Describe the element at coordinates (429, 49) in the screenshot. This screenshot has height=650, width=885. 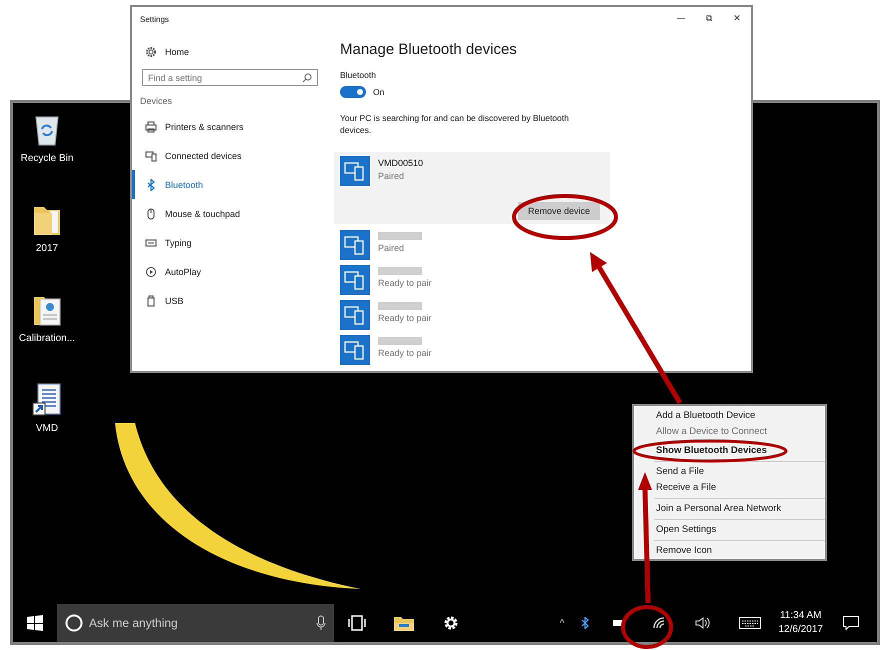
I see `page-title: Manage Bluetooth devices` at that location.